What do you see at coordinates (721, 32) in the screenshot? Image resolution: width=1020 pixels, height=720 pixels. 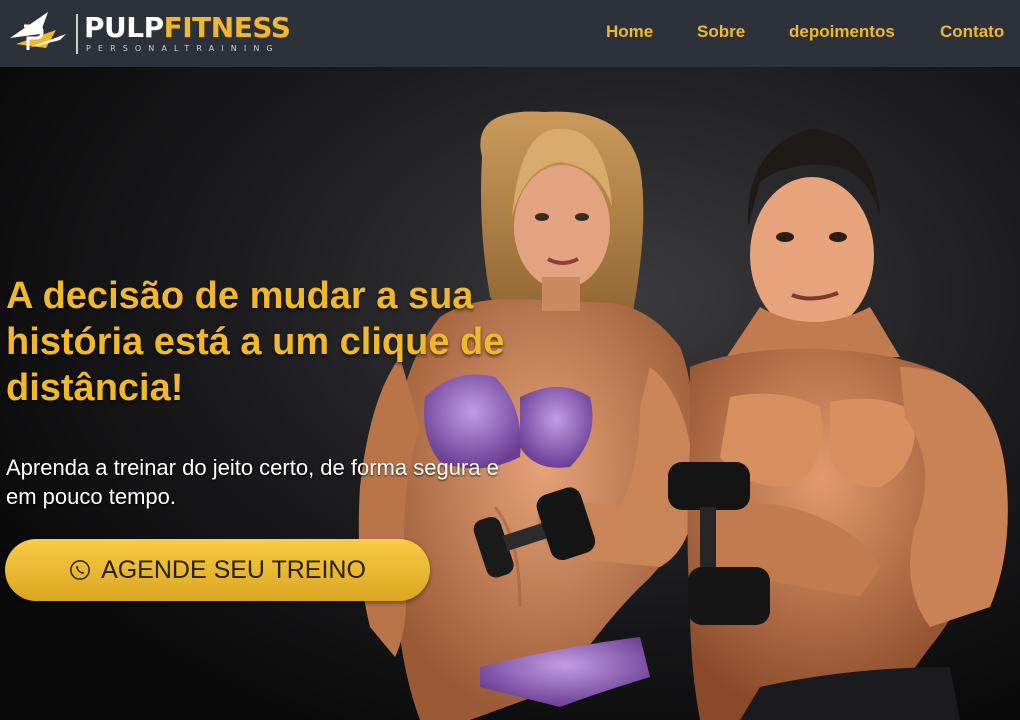 I see `nav-sobre: Sobre` at bounding box center [721, 32].